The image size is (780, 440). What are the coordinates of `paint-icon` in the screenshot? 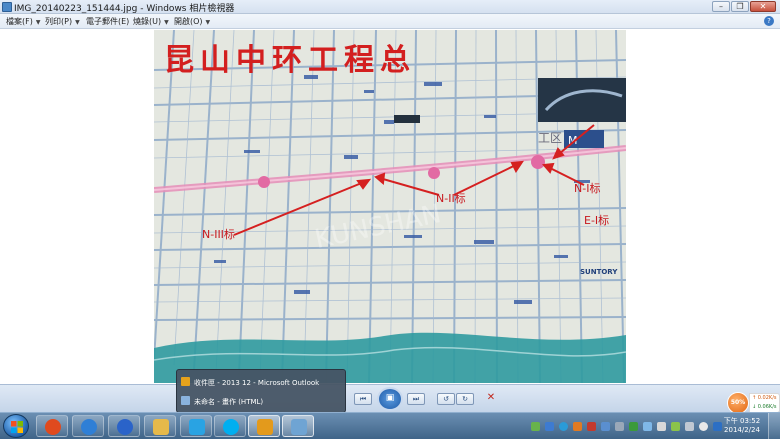 It's located at (185, 400).